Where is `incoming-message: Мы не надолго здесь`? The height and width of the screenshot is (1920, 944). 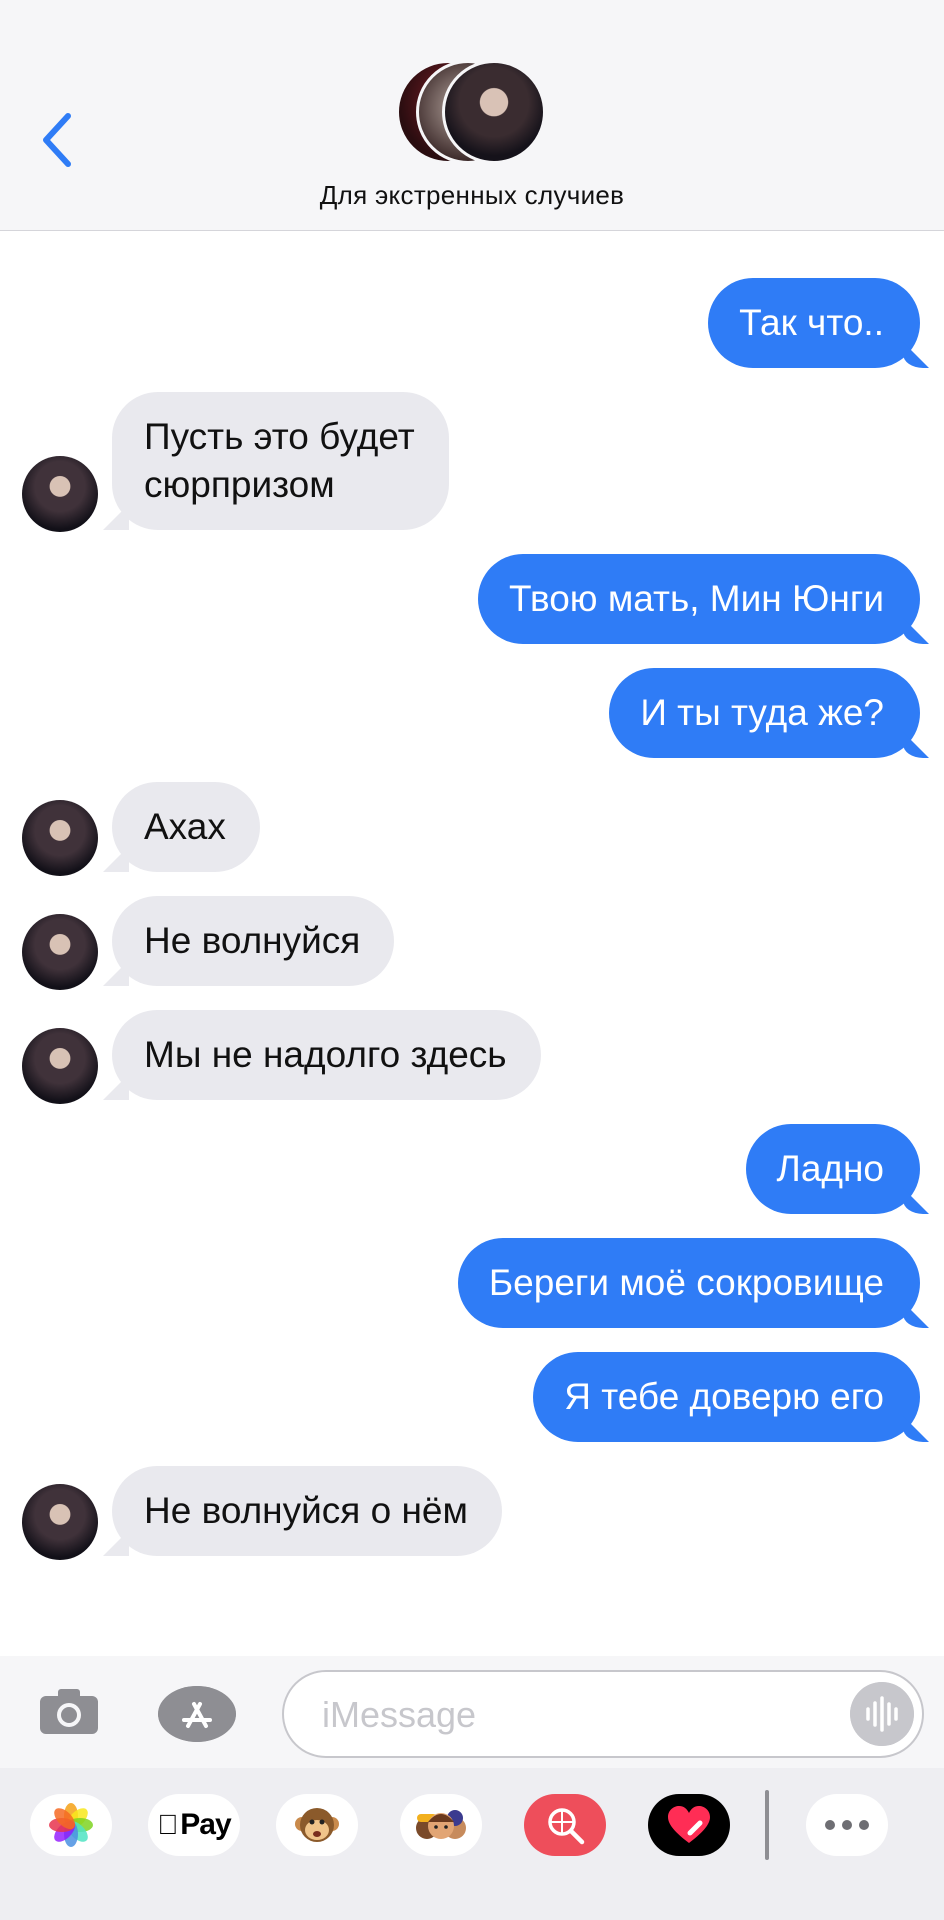 incoming-message: Мы не надолго здесь is located at coordinates (326, 1055).